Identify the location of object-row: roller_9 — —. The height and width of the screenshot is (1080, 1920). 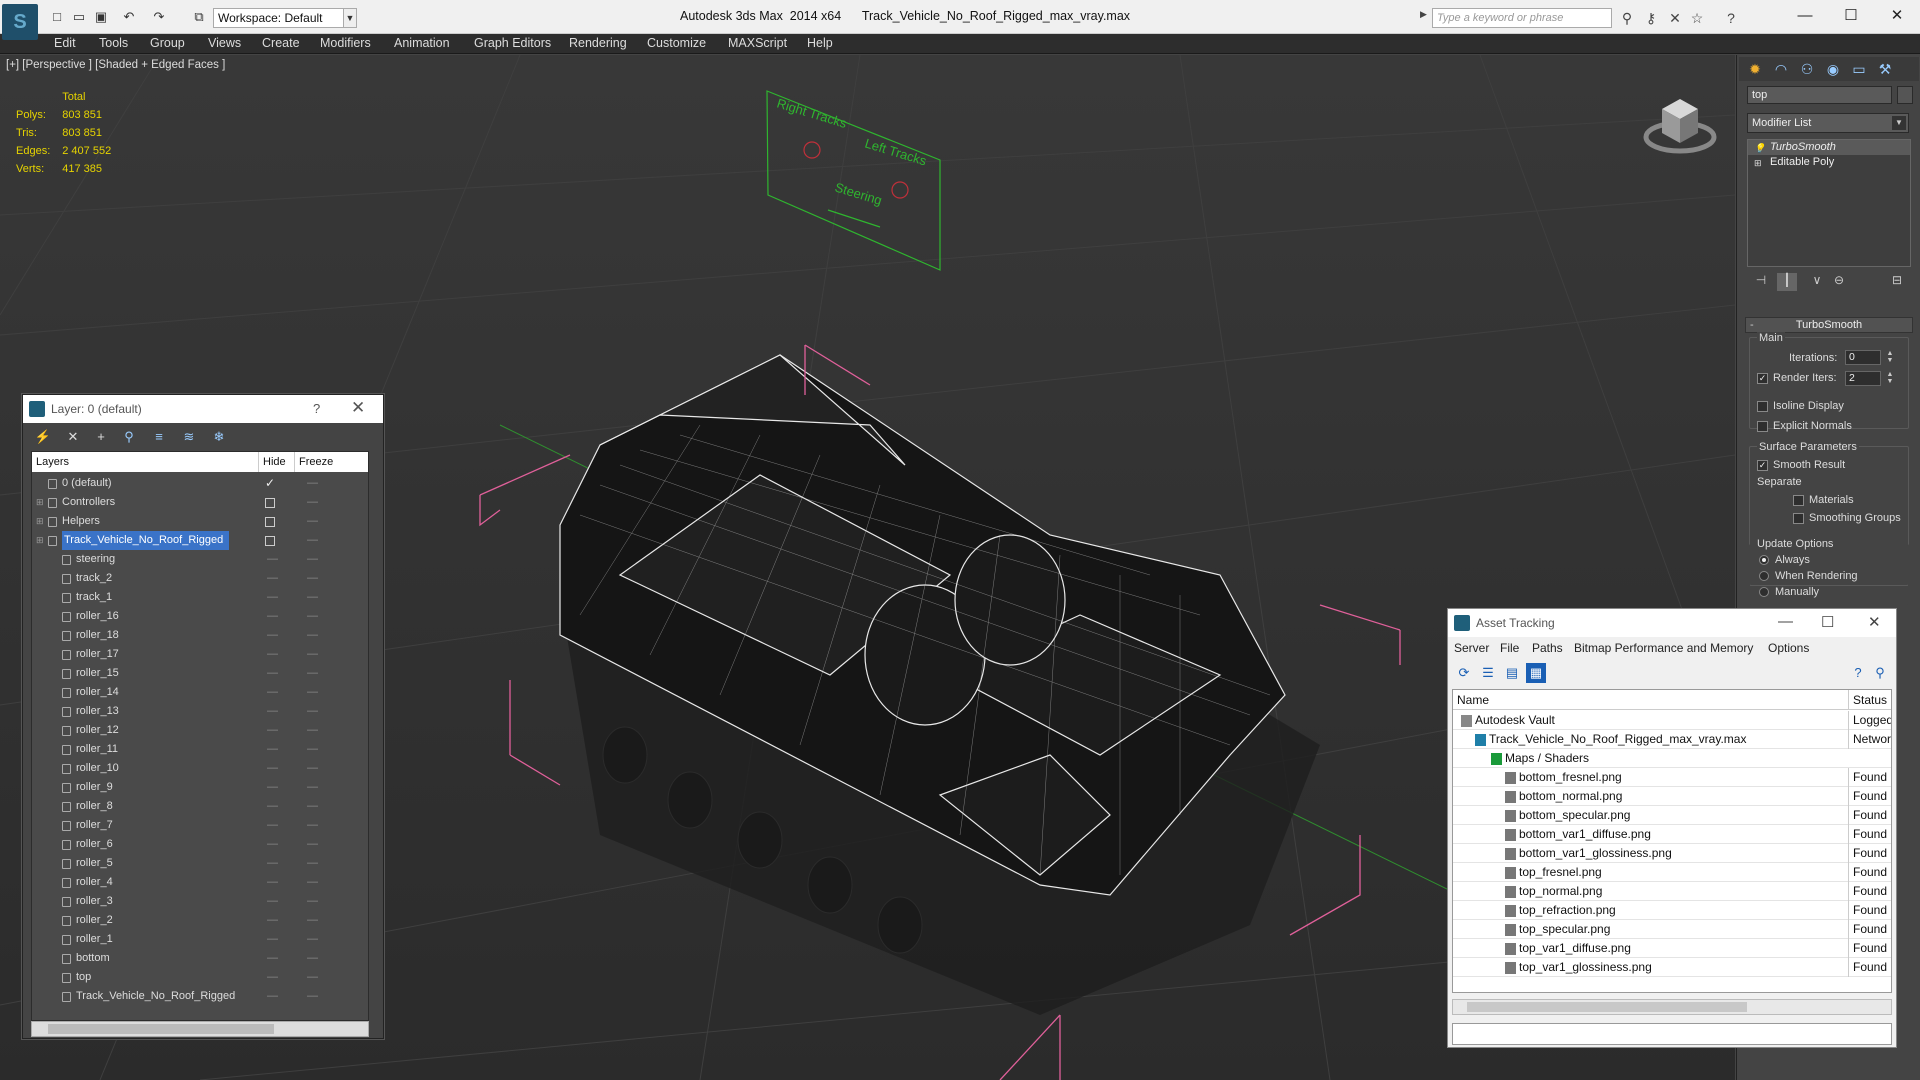
(200, 787).